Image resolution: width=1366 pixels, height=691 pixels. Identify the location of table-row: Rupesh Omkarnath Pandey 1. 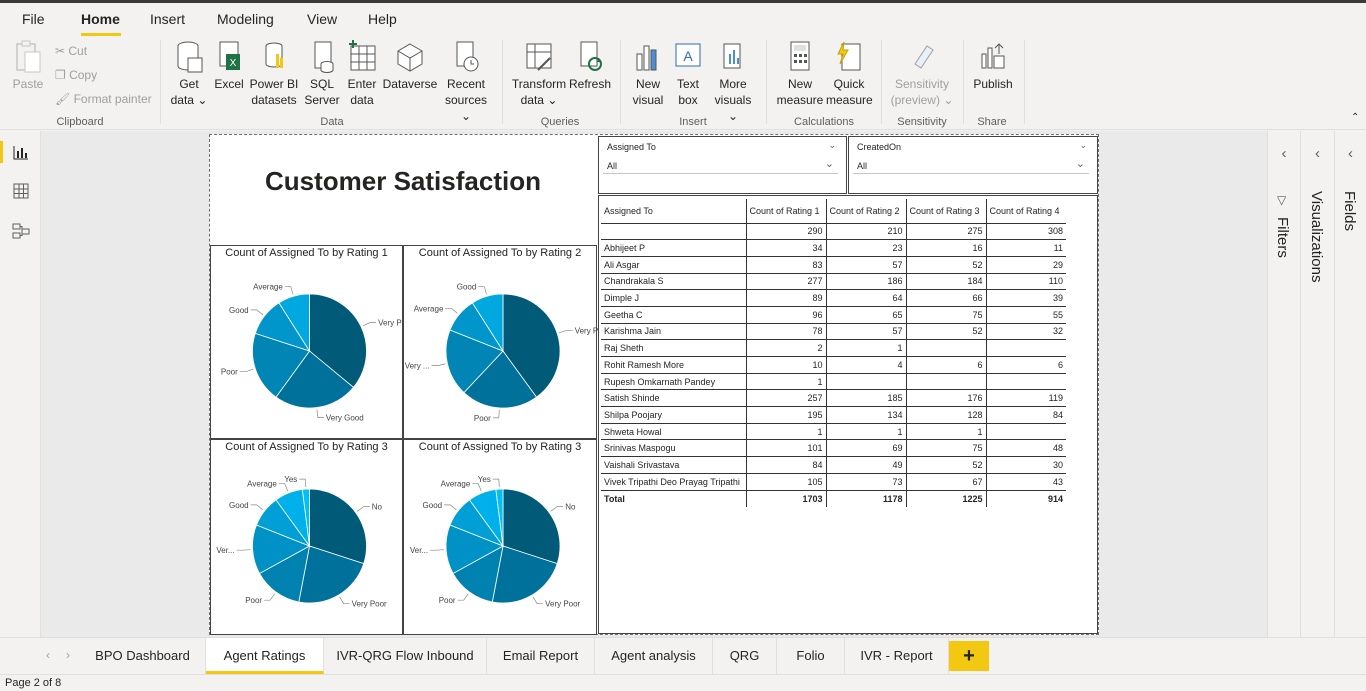
(833, 382).